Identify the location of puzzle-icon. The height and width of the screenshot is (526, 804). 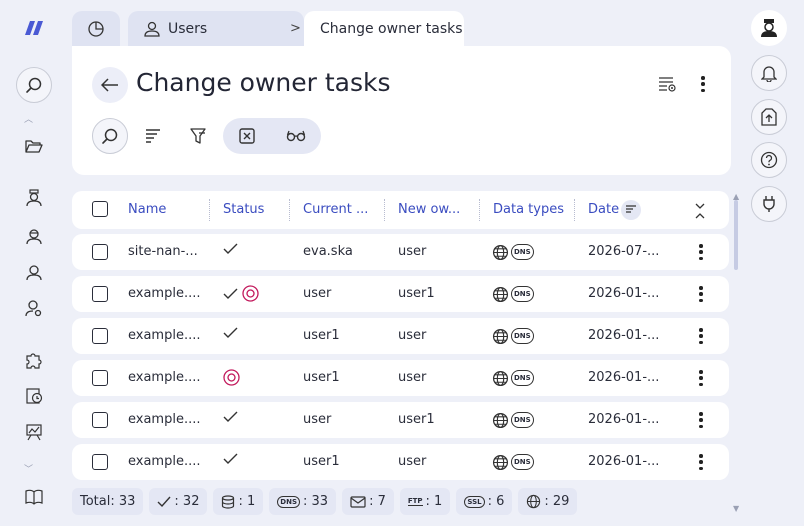
(34, 360).